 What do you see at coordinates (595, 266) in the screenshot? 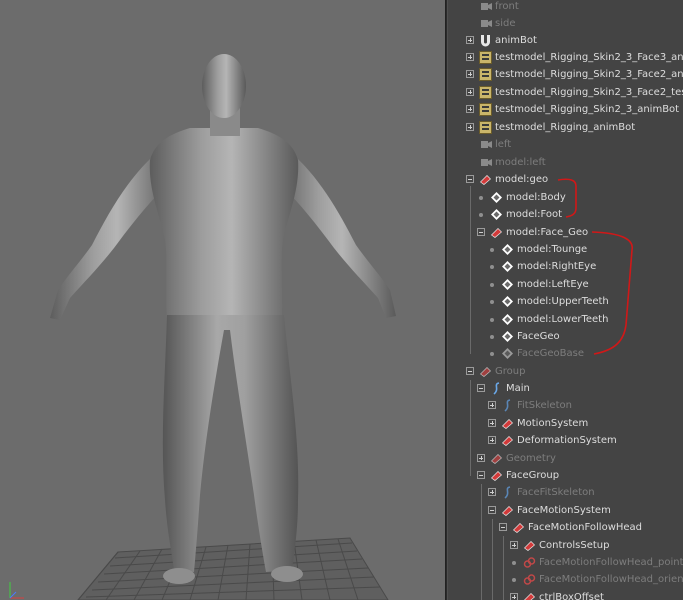
I see `annotation-brackets` at bounding box center [595, 266].